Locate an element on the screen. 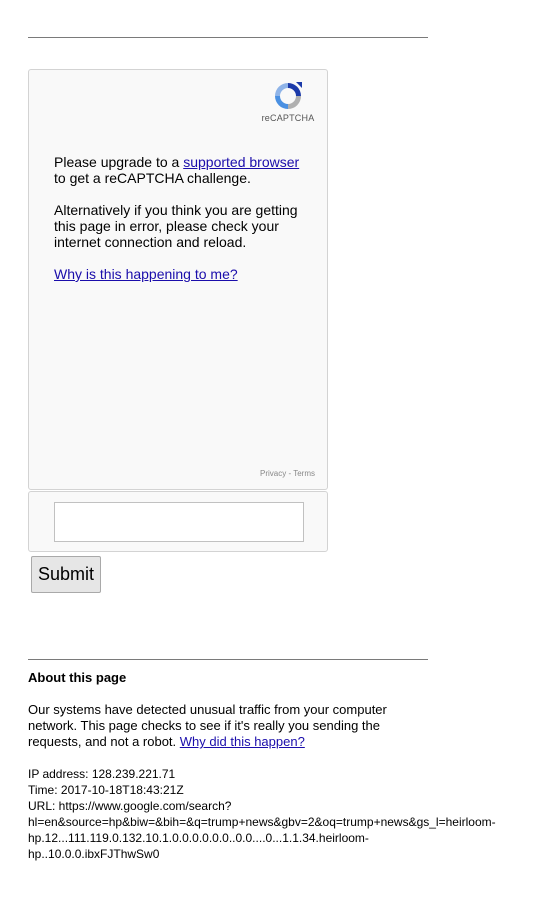 Image resolution: width=534 pixels, height=905 pixels. why-paragraph: Why is this happening to me? is located at coordinates (184, 274).